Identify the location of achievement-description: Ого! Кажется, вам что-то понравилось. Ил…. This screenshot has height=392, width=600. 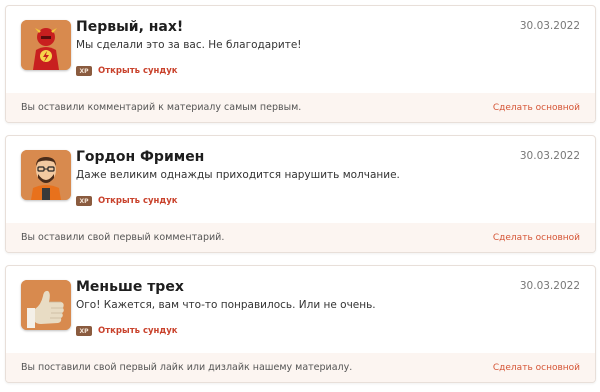
(226, 305).